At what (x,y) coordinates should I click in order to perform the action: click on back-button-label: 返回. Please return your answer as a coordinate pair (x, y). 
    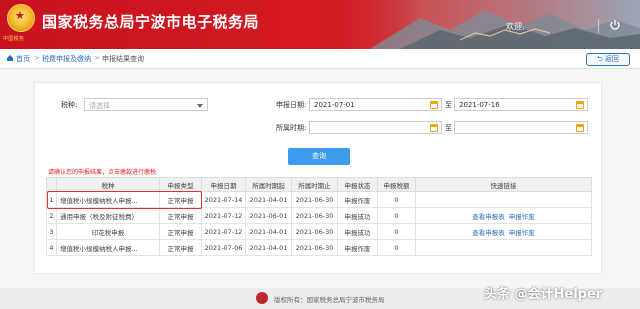
    Looking at the image, I should click on (611, 59).